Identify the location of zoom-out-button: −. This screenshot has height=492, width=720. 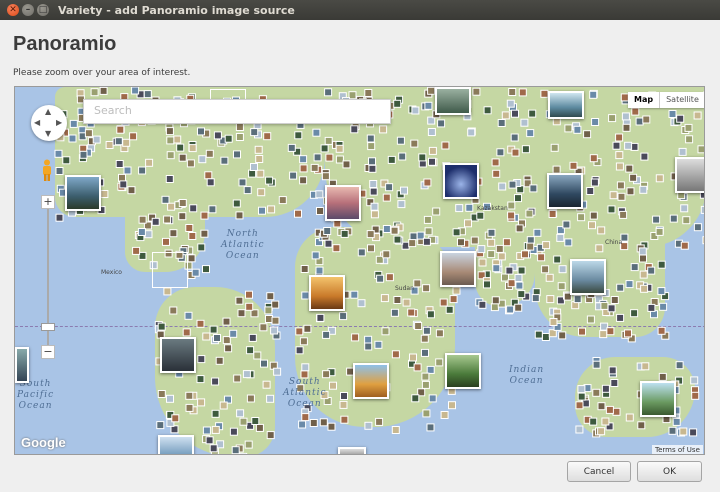
(48, 352).